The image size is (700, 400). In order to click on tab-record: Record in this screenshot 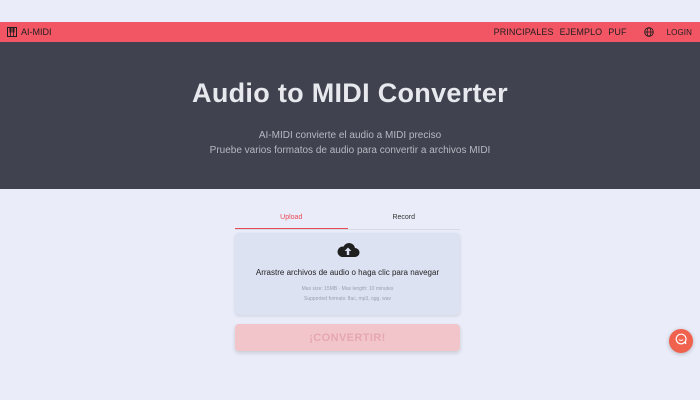, I will do `click(404, 219)`.